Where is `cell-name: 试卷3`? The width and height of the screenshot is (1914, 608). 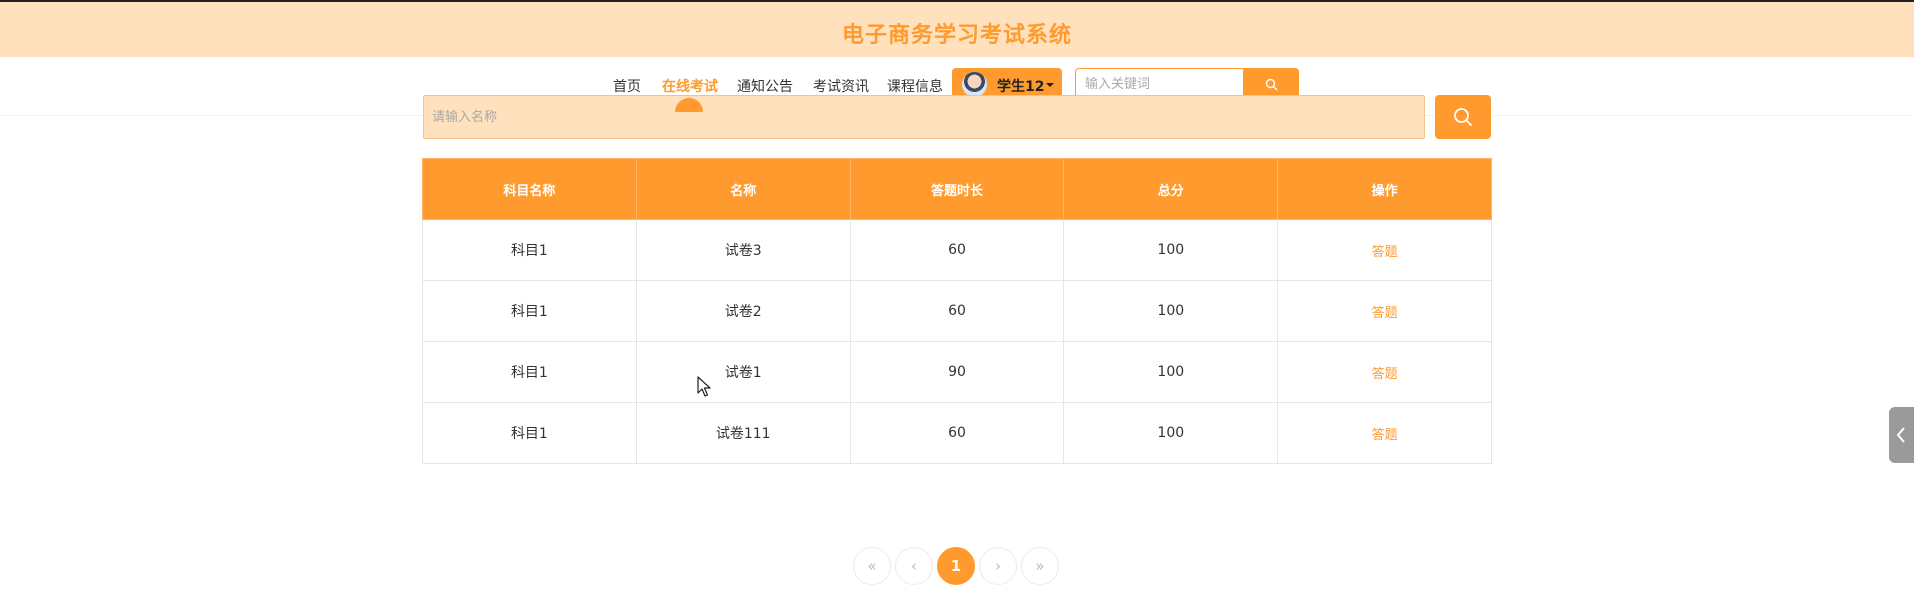
cell-name: 试卷3 is located at coordinates (743, 250).